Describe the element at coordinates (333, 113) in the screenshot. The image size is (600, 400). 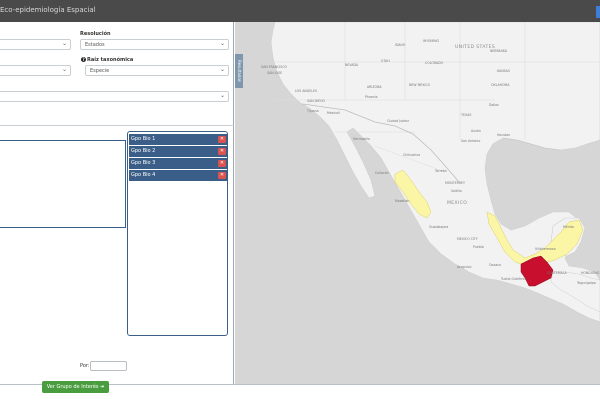
I see `city-label: Mexicali` at that location.